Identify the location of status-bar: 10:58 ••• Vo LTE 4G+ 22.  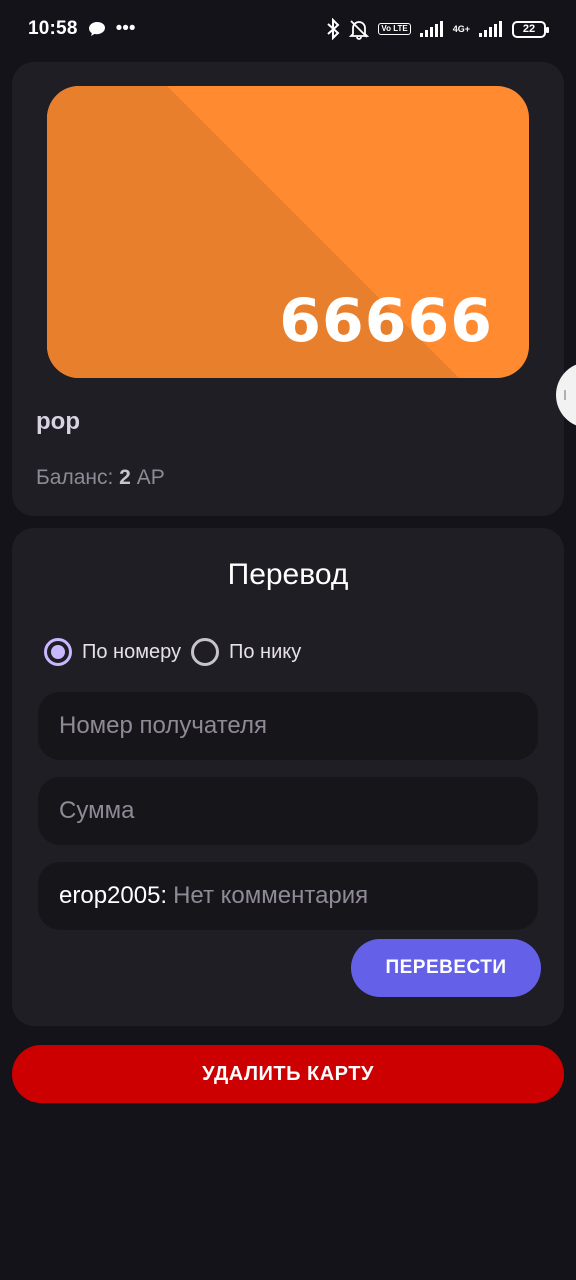
(288, 29).